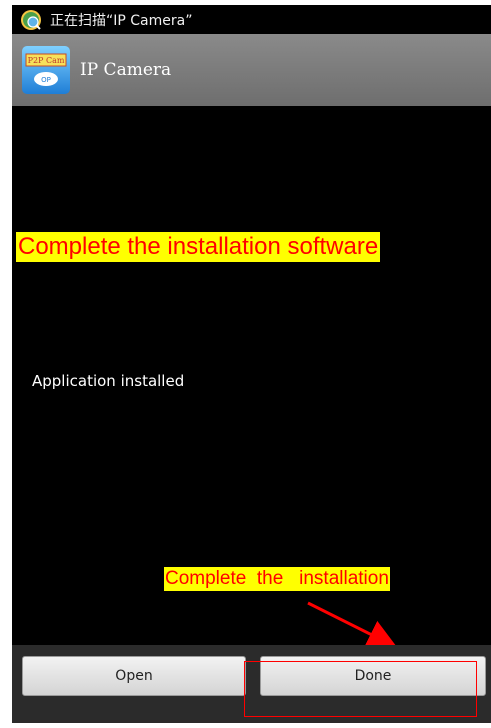  Describe the element at coordinates (134, 676) in the screenshot. I see `open-button: Open` at that location.